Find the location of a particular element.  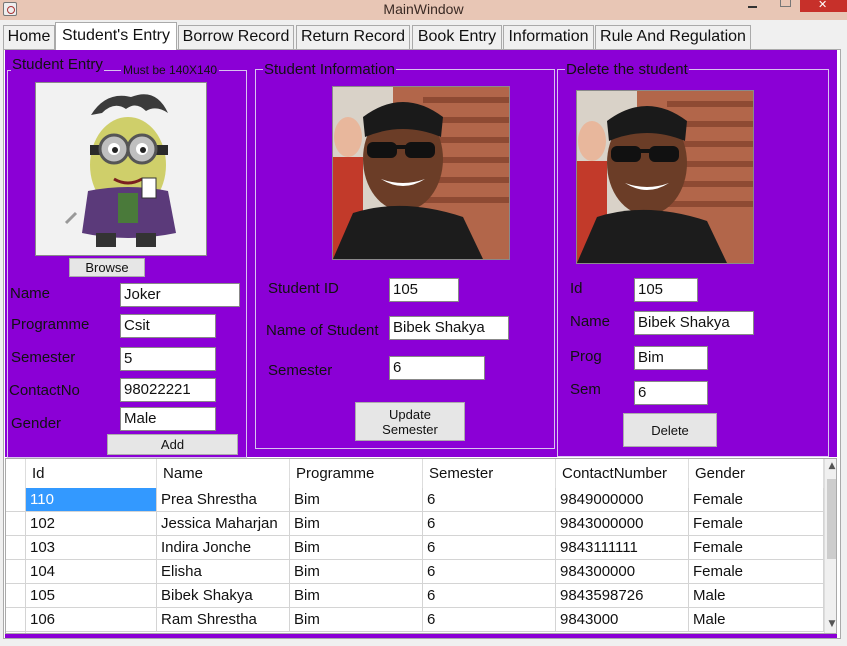

semester-info-input: 6 is located at coordinates (437, 368).